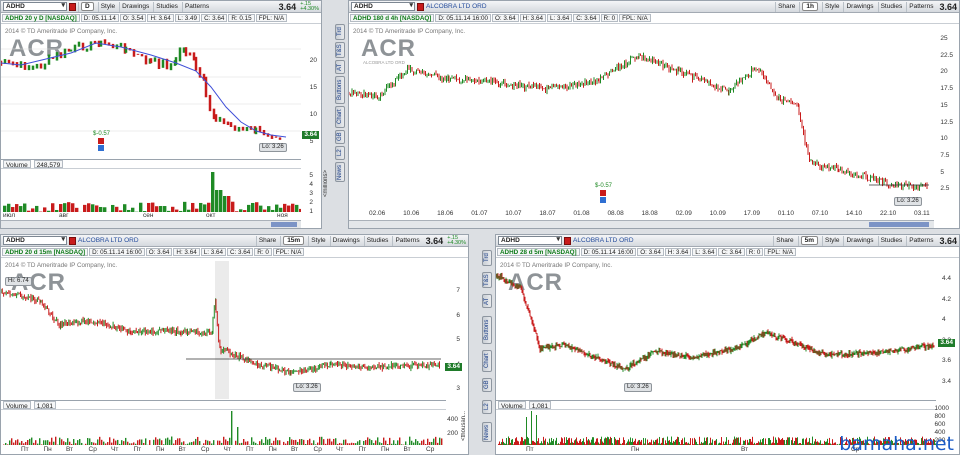 This screenshot has height=455, width=960. I want to click on period-selector: 5m, so click(808, 240).